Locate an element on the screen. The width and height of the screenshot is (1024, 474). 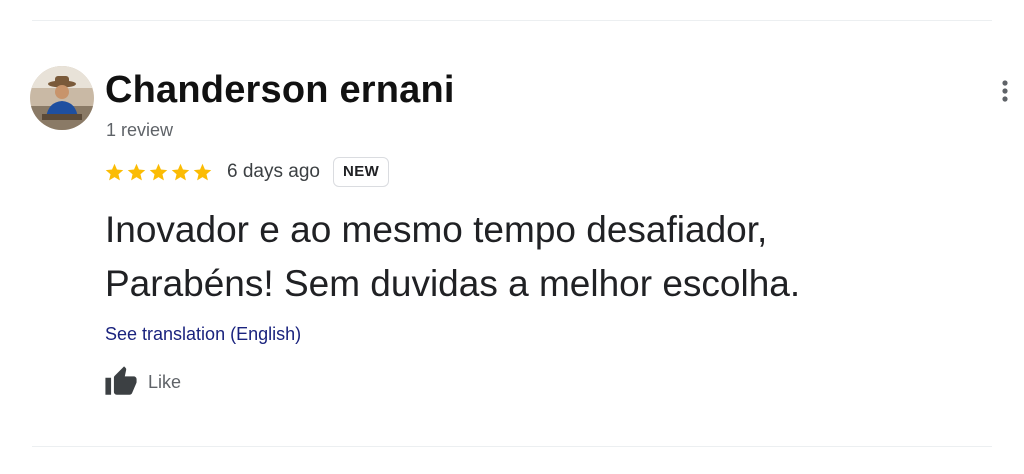
like-button: Like is located at coordinates (142, 382).